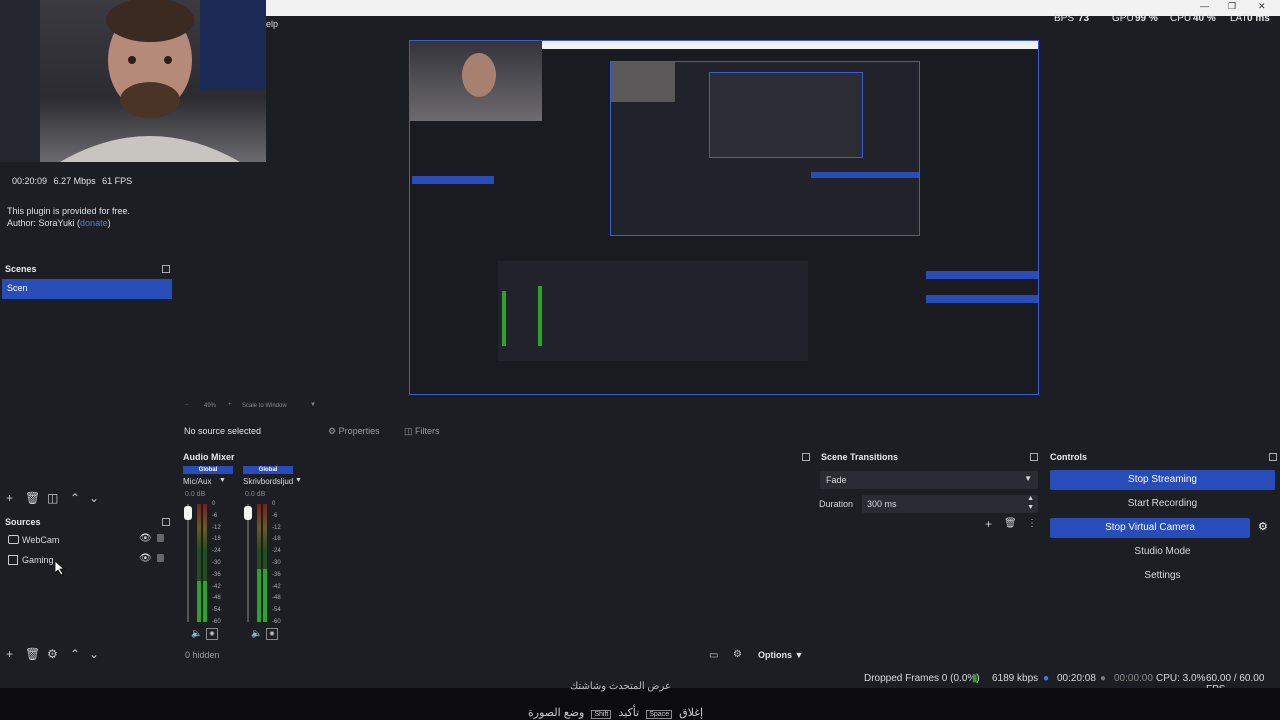  I want to click on remove-transition-icon: 🗑, so click(1010, 523).